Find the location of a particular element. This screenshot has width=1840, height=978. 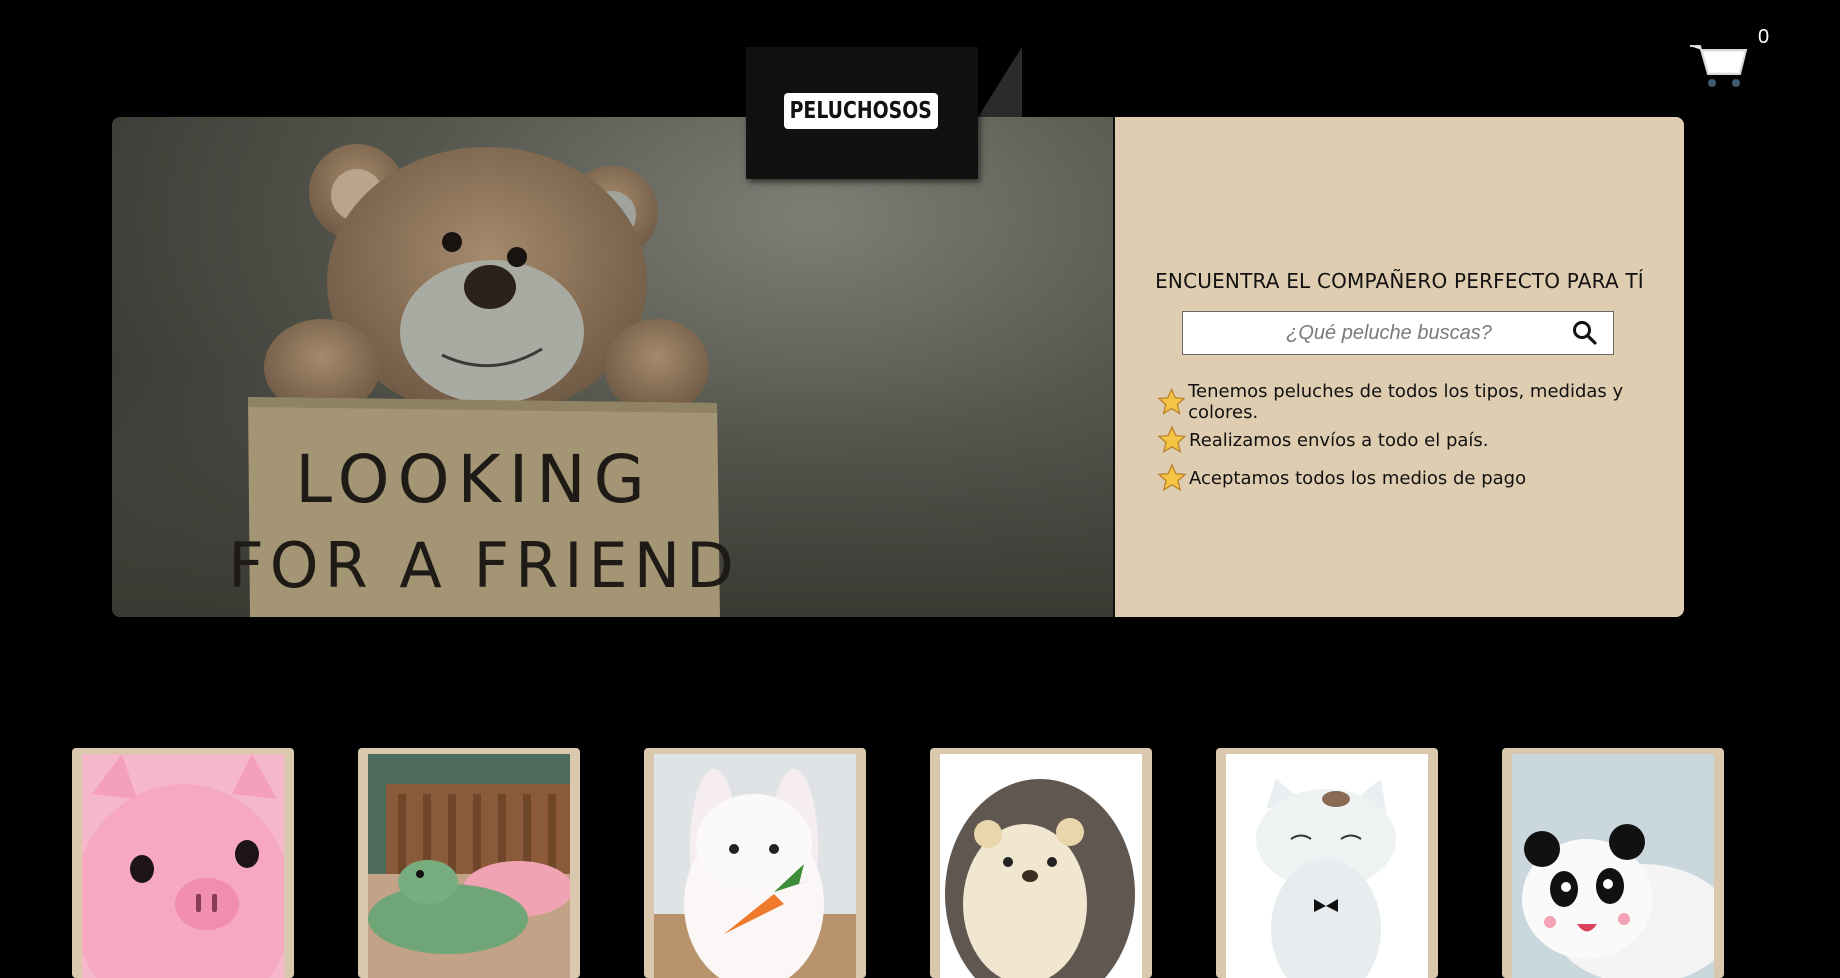

search-box is located at coordinates (1398, 333).